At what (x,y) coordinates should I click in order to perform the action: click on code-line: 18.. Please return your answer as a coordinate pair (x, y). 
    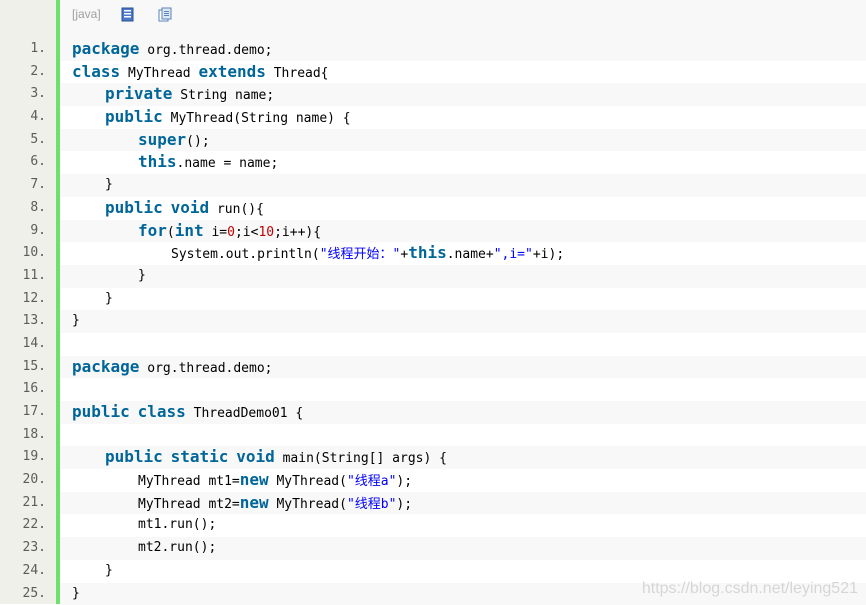
    Looking at the image, I should click on (433, 435).